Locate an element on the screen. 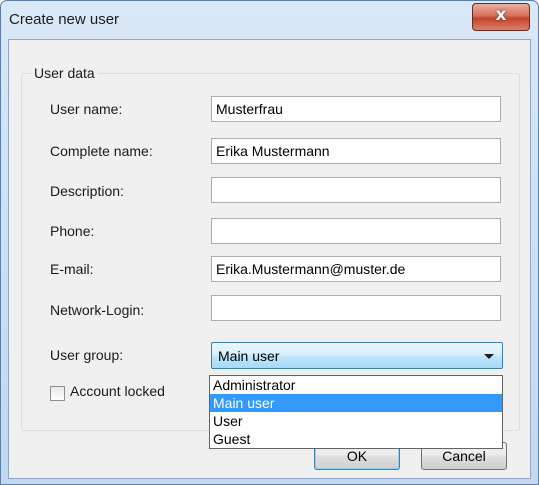  email-field: Erika.Mustermann@muster.de is located at coordinates (356, 269).